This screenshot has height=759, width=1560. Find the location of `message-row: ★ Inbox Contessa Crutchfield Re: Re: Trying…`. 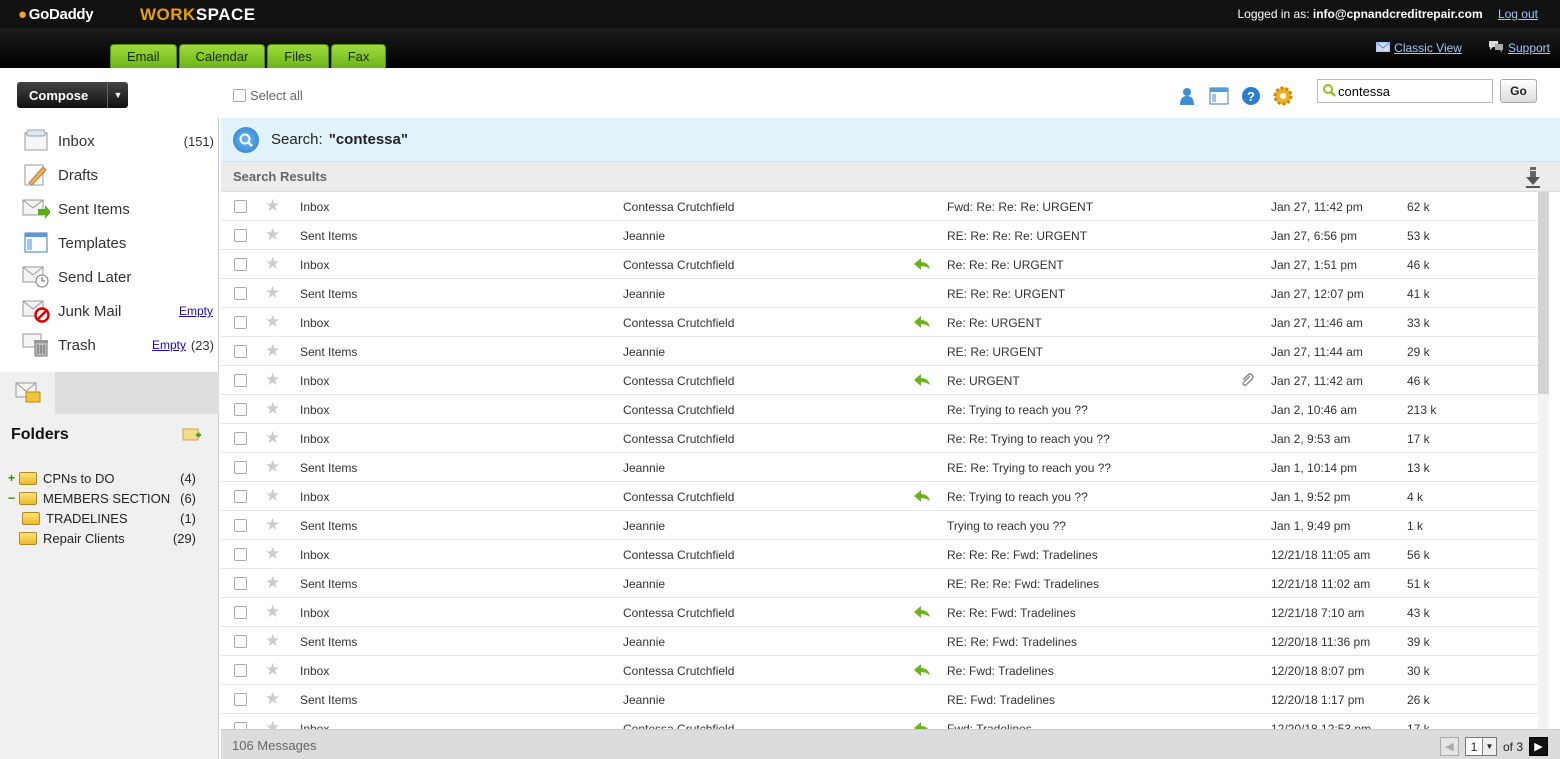

message-row: ★ Inbox Contessa Crutchfield Re: Re: Trying… is located at coordinates (885, 438).